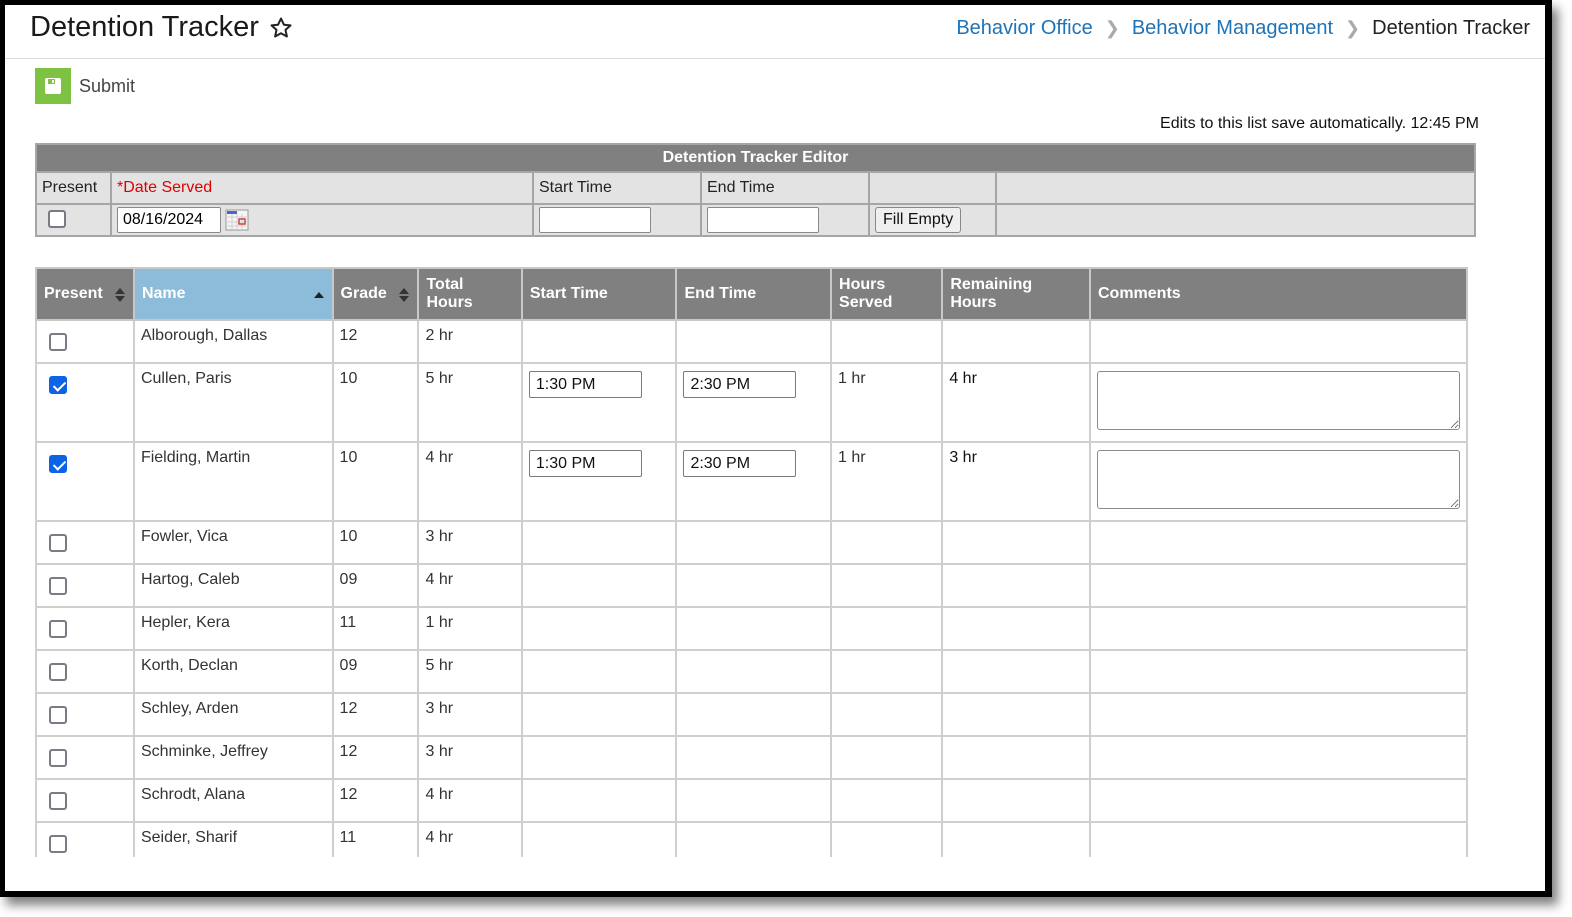 The width and height of the screenshot is (1572, 917). Describe the element at coordinates (233, 628) in the screenshot. I see `name-cell: Hepler, Kera` at that location.